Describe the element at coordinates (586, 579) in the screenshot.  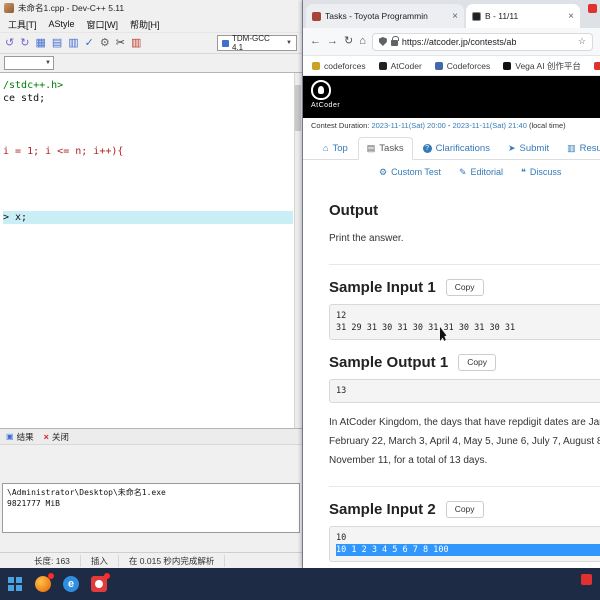
I see `tray-red-icon` at that location.